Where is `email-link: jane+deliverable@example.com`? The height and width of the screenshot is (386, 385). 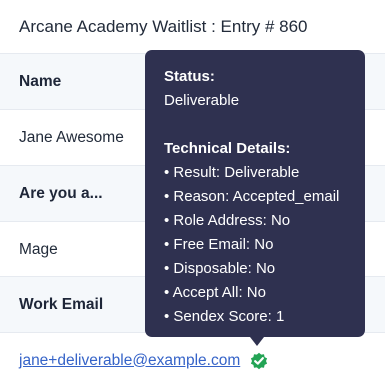
email-link: jane+deliverable@example.com is located at coordinates (129, 361).